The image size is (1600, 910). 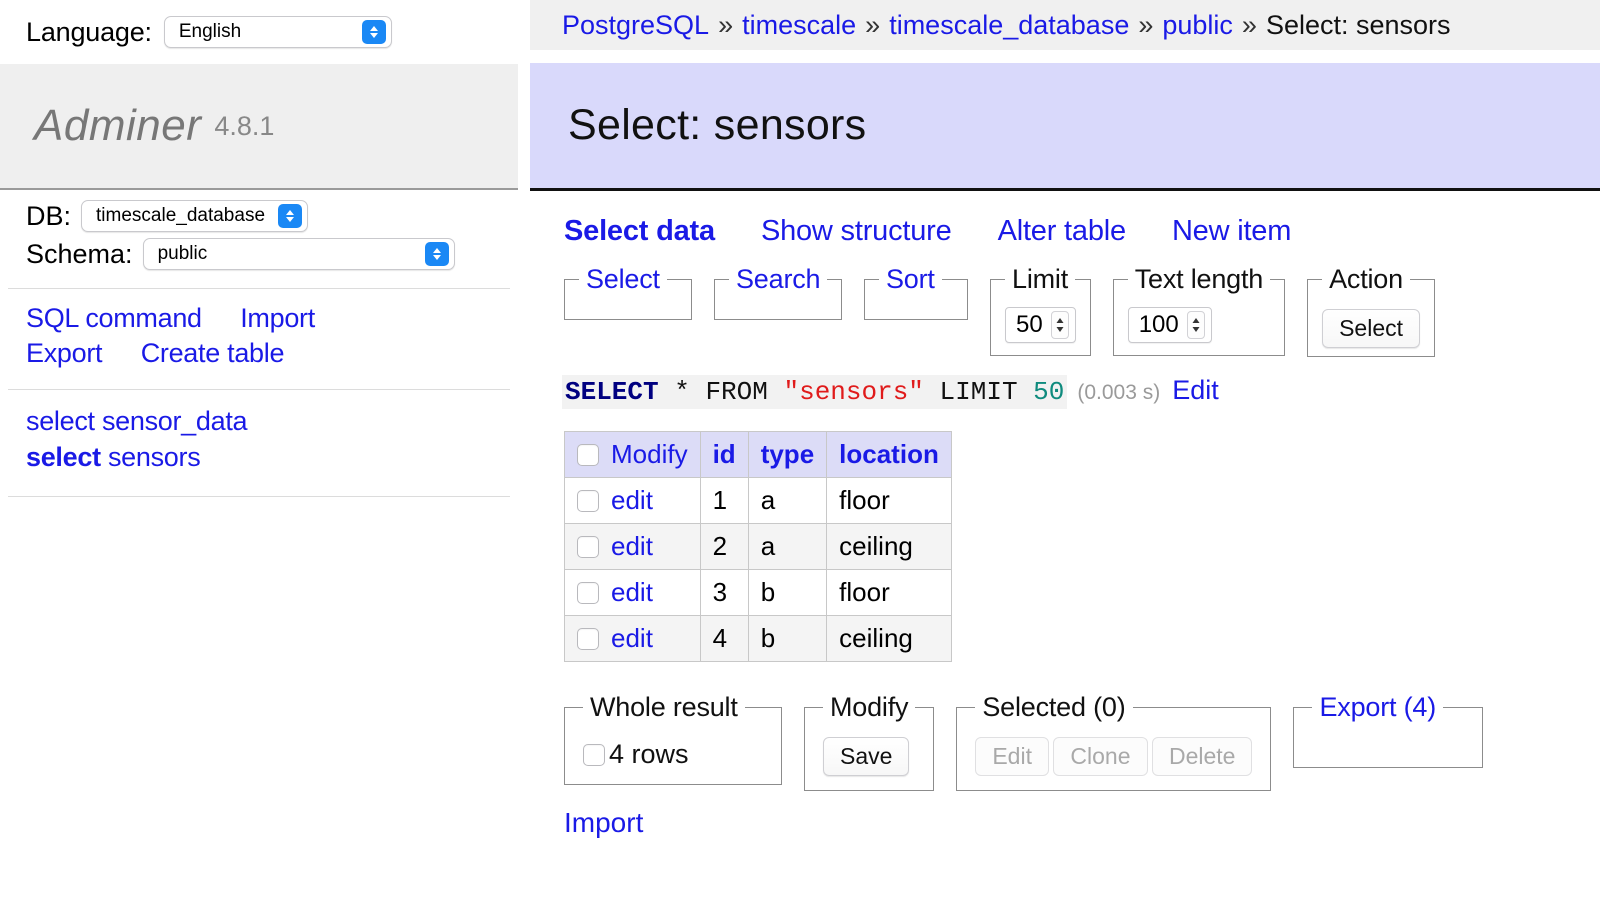 I want to click on tab-show-structure: Show structure, so click(x=856, y=231).